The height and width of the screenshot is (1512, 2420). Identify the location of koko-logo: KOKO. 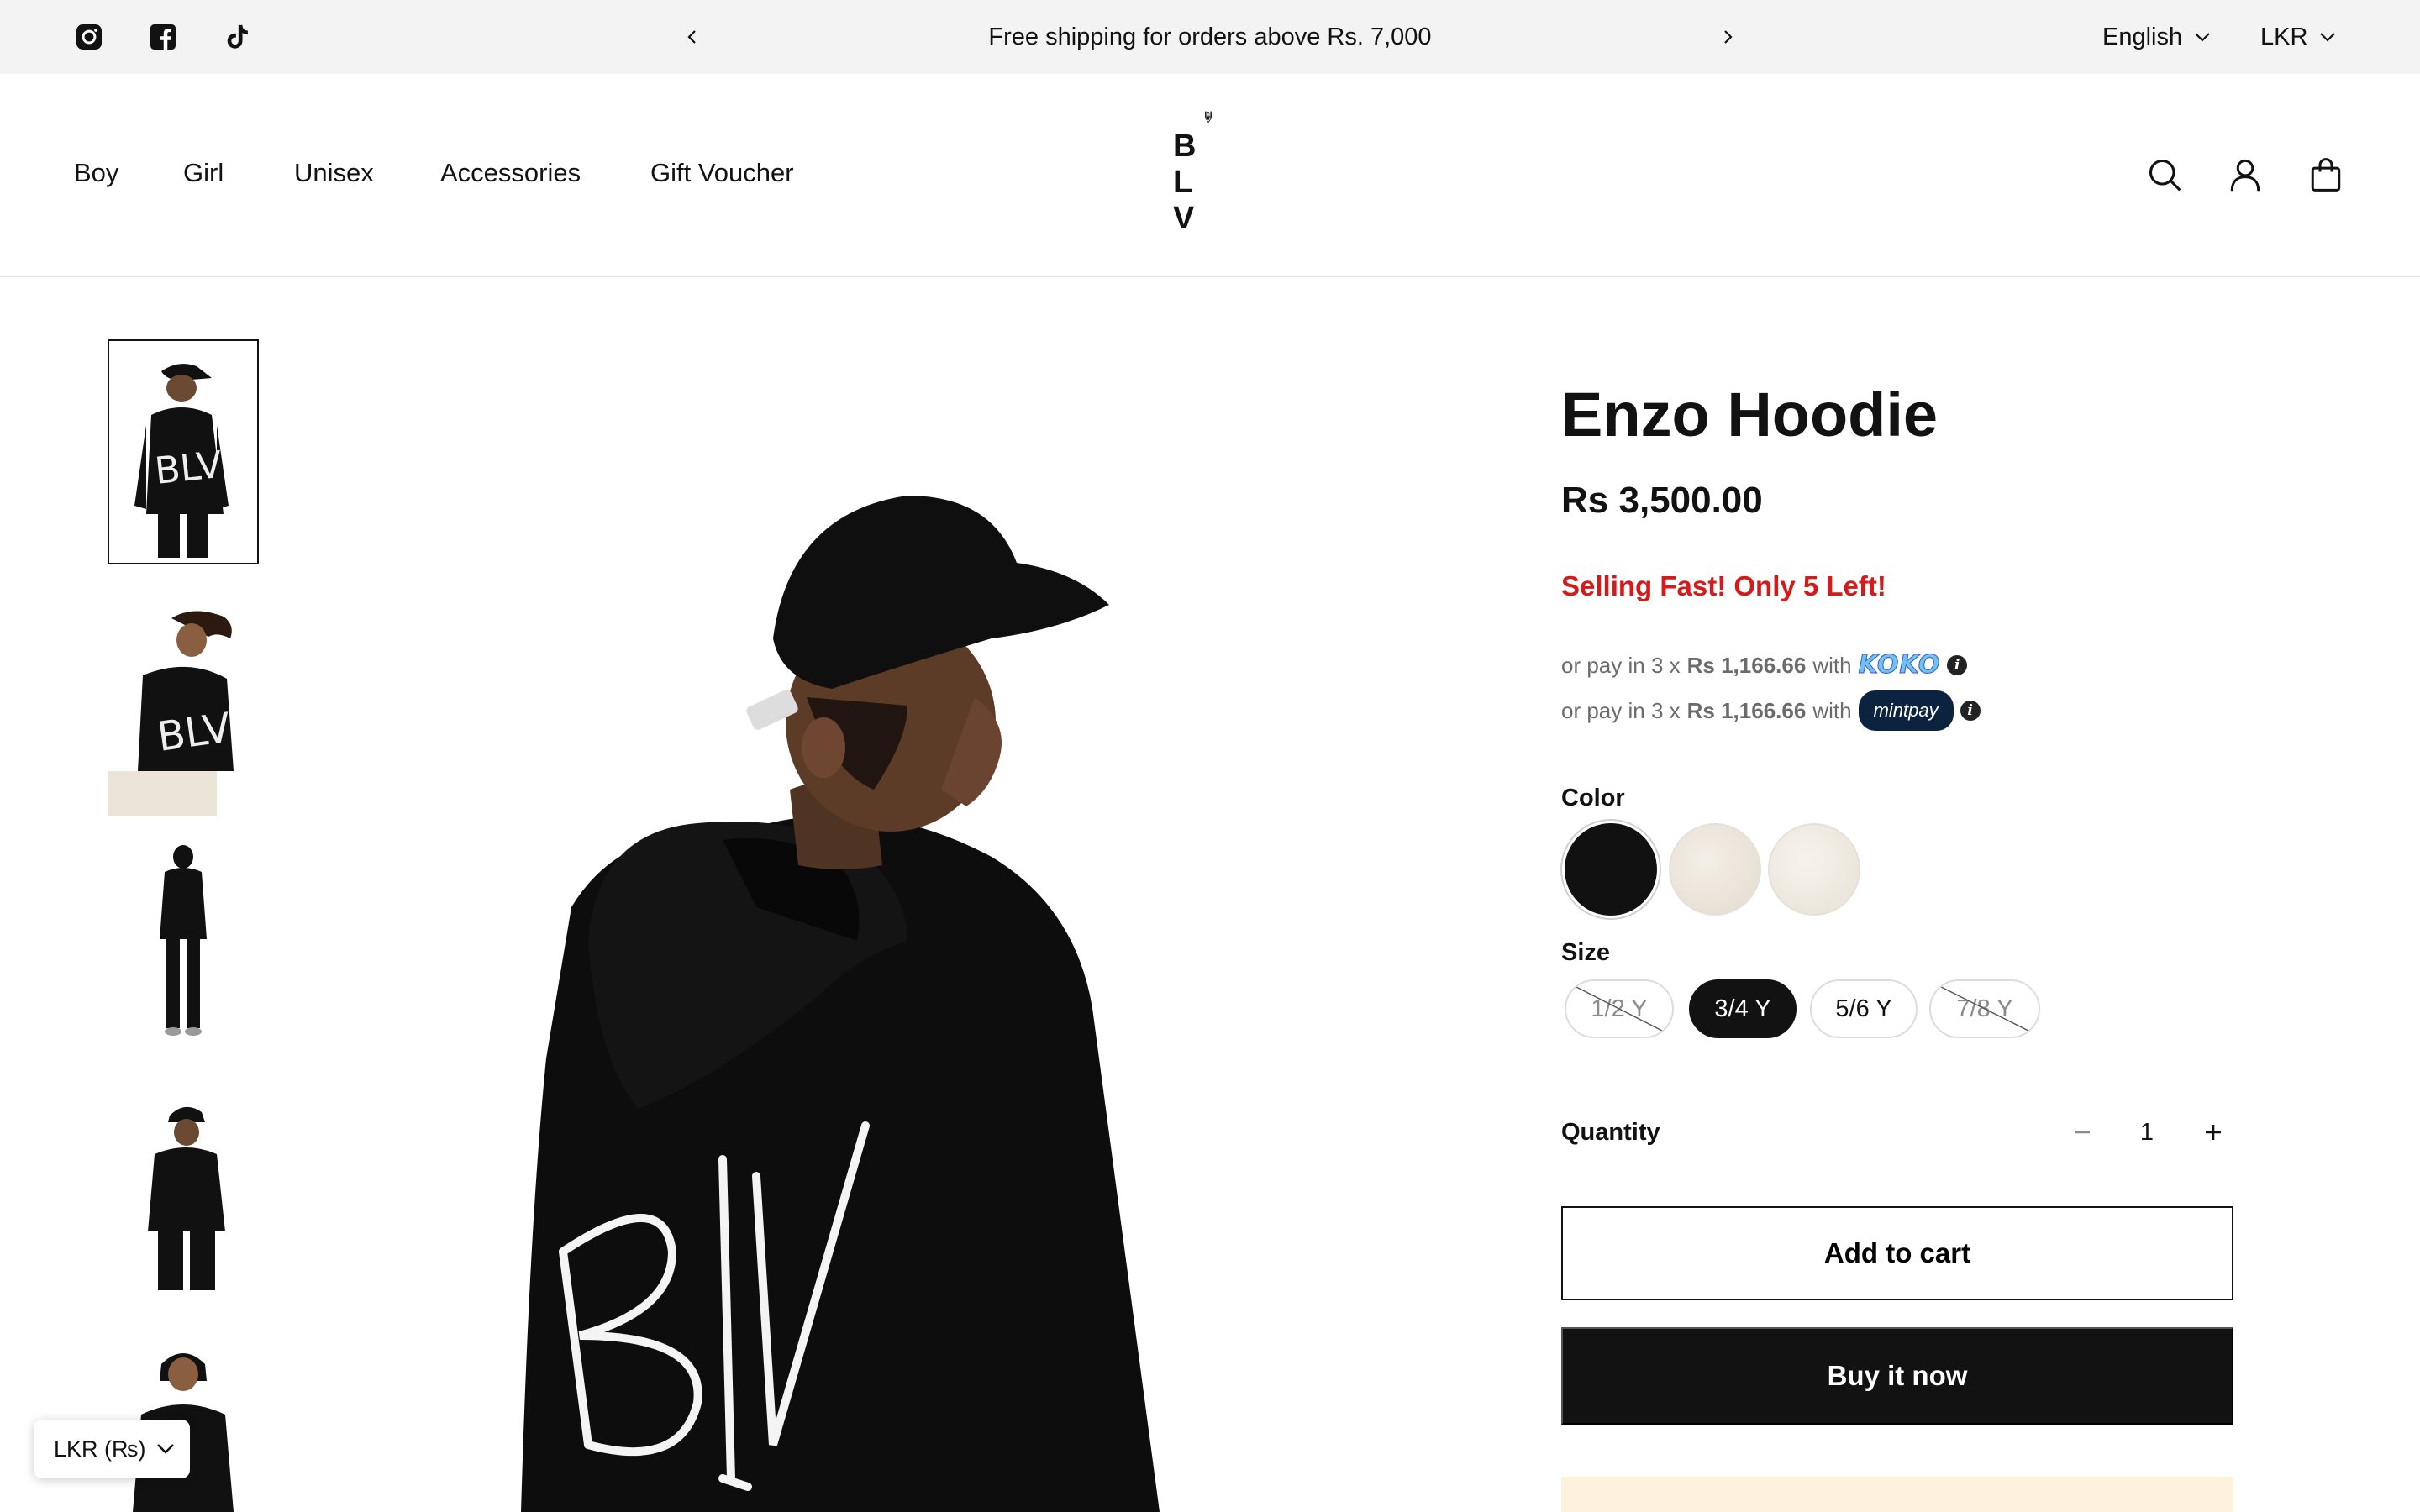
(1900, 665).